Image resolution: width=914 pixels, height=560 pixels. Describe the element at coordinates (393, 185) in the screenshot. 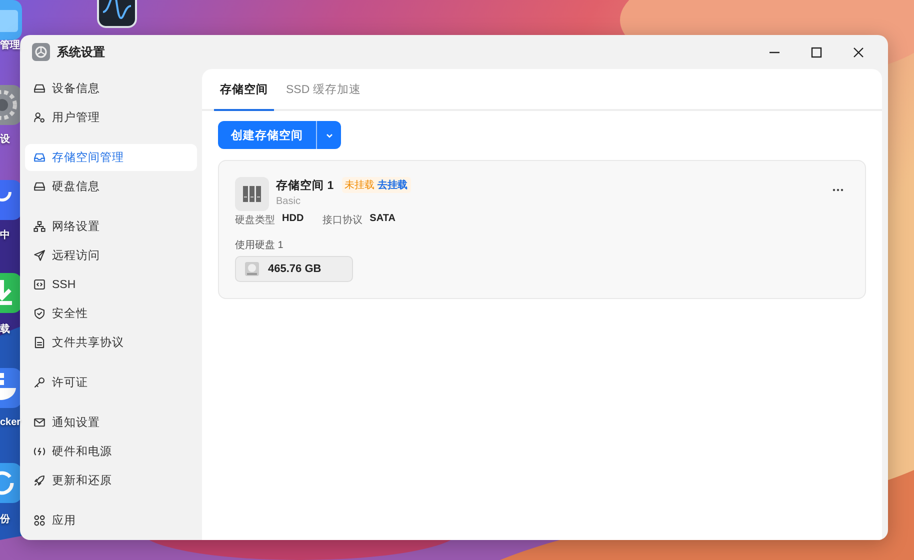

I see `mount-link: 去挂载` at that location.